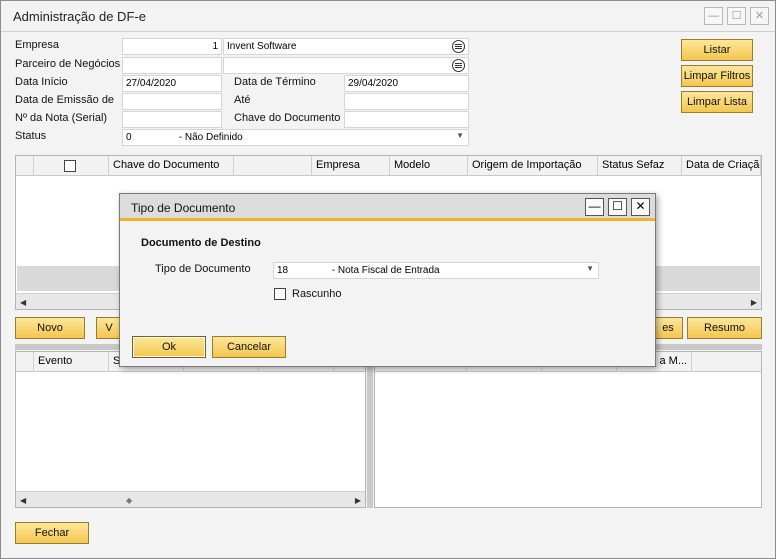 This screenshot has width=776, height=559. Describe the element at coordinates (169, 347) in the screenshot. I see `ok-button: Ok` at that location.